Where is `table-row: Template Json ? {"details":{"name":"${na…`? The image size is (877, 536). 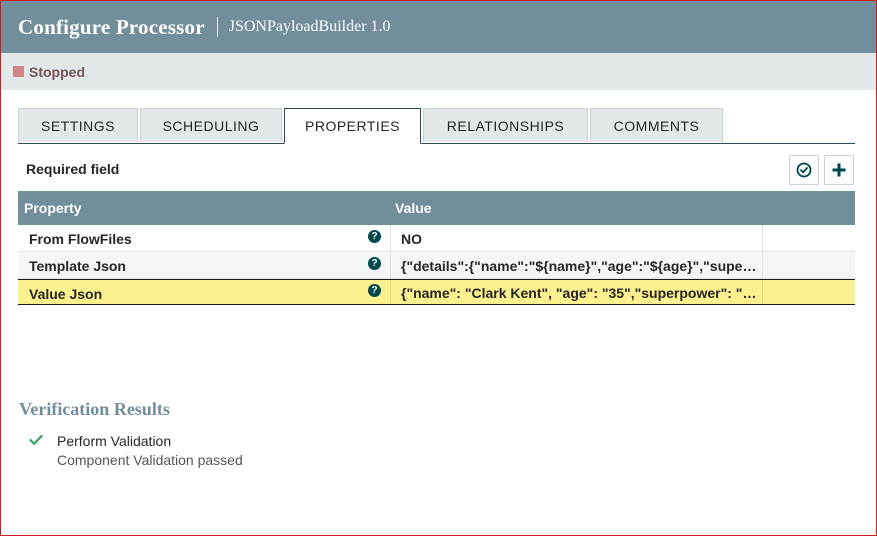
table-row: Template Json ? {"details":{"name":"${na… is located at coordinates (436, 265).